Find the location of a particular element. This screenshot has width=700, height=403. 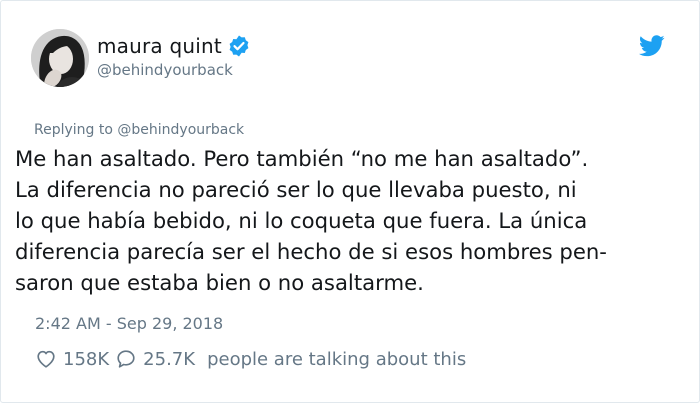

replying-to: Replying to @behindyourback is located at coordinates (139, 130).